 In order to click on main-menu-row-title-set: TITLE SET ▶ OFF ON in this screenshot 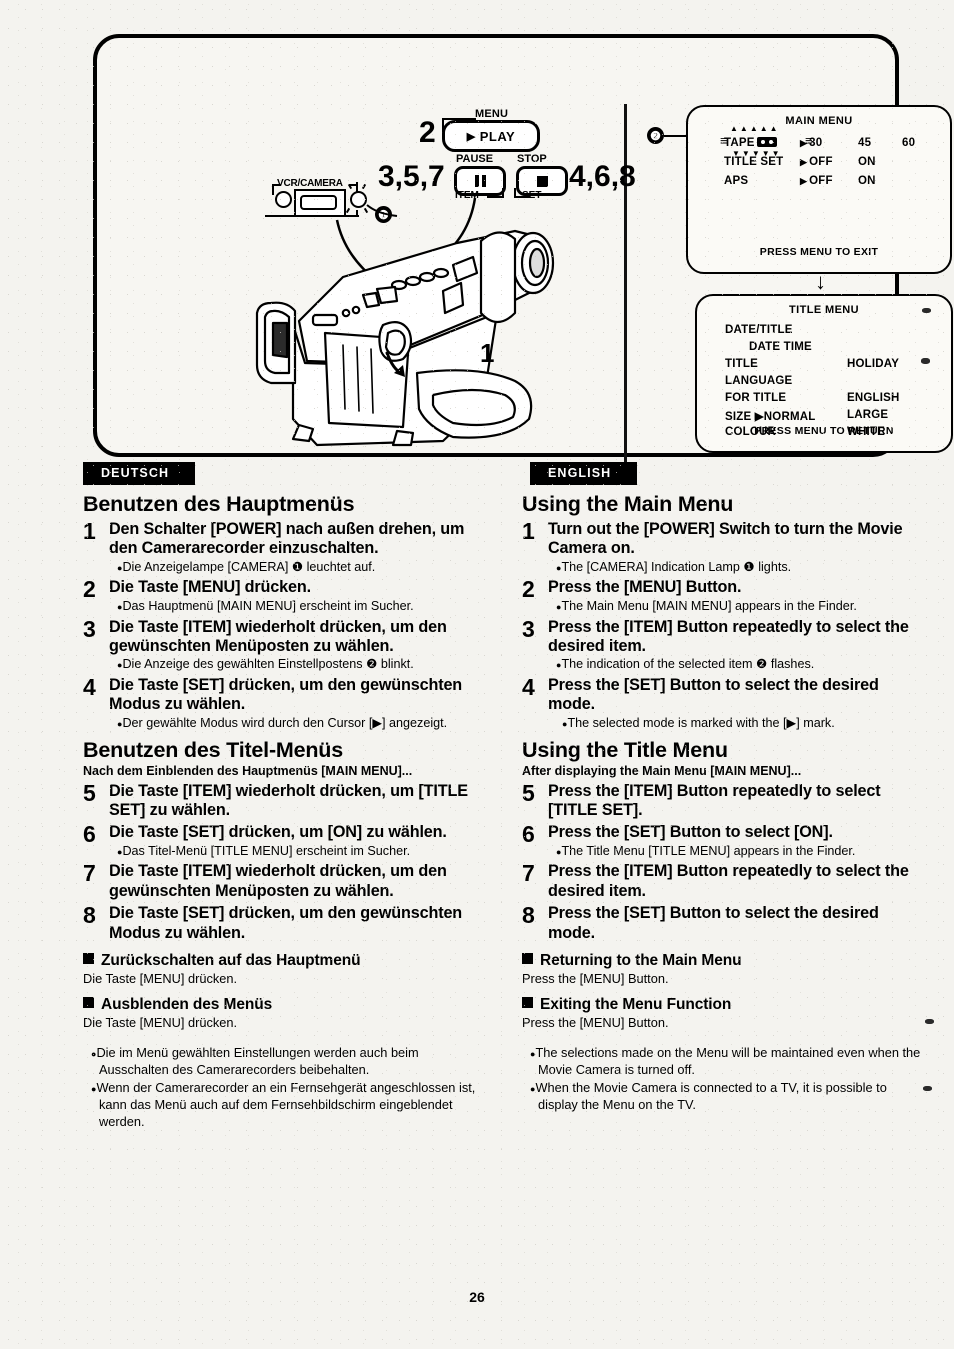, I will do `click(819, 161)`.